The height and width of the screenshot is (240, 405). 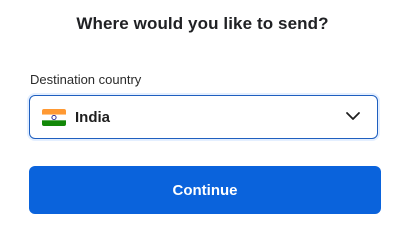 What do you see at coordinates (353, 116) in the screenshot?
I see `chevron-down-icon` at bounding box center [353, 116].